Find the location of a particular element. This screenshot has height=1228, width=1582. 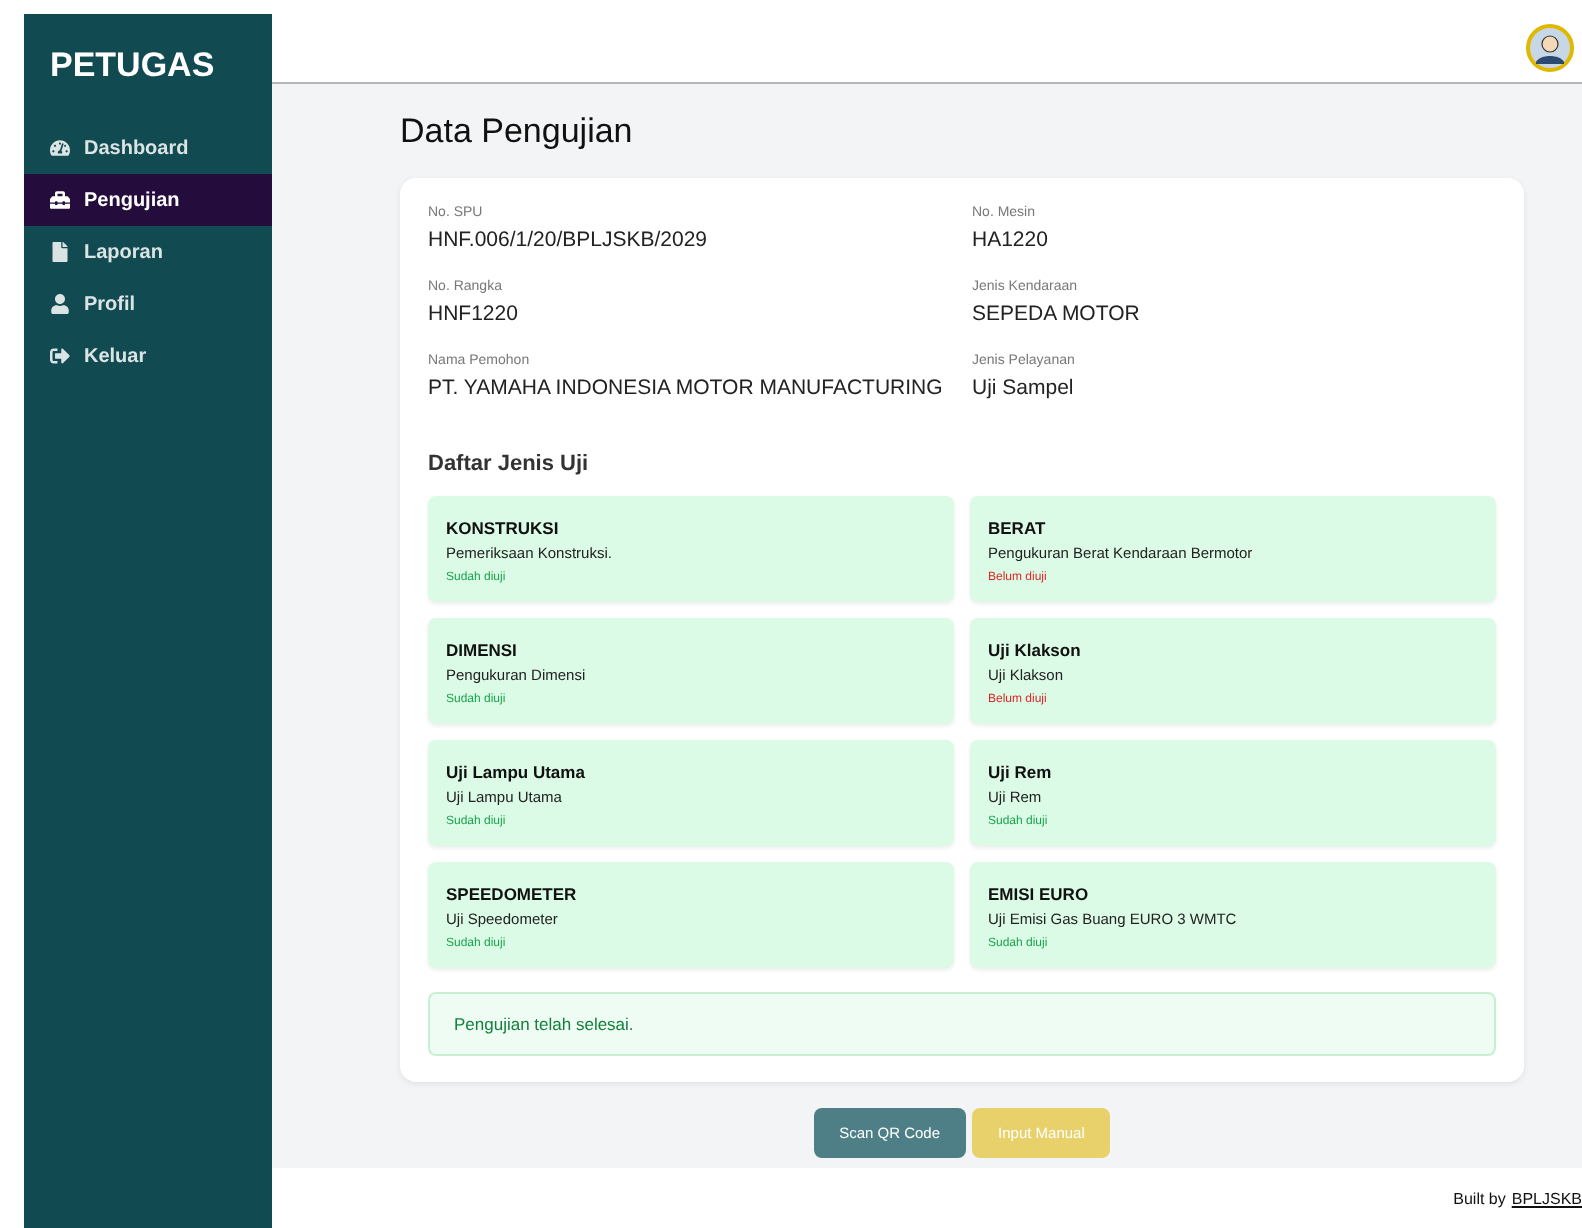

field-value: PT. YAMAHA INDONESIA MOTOR MANUFACTURING is located at coordinates (686, 388).